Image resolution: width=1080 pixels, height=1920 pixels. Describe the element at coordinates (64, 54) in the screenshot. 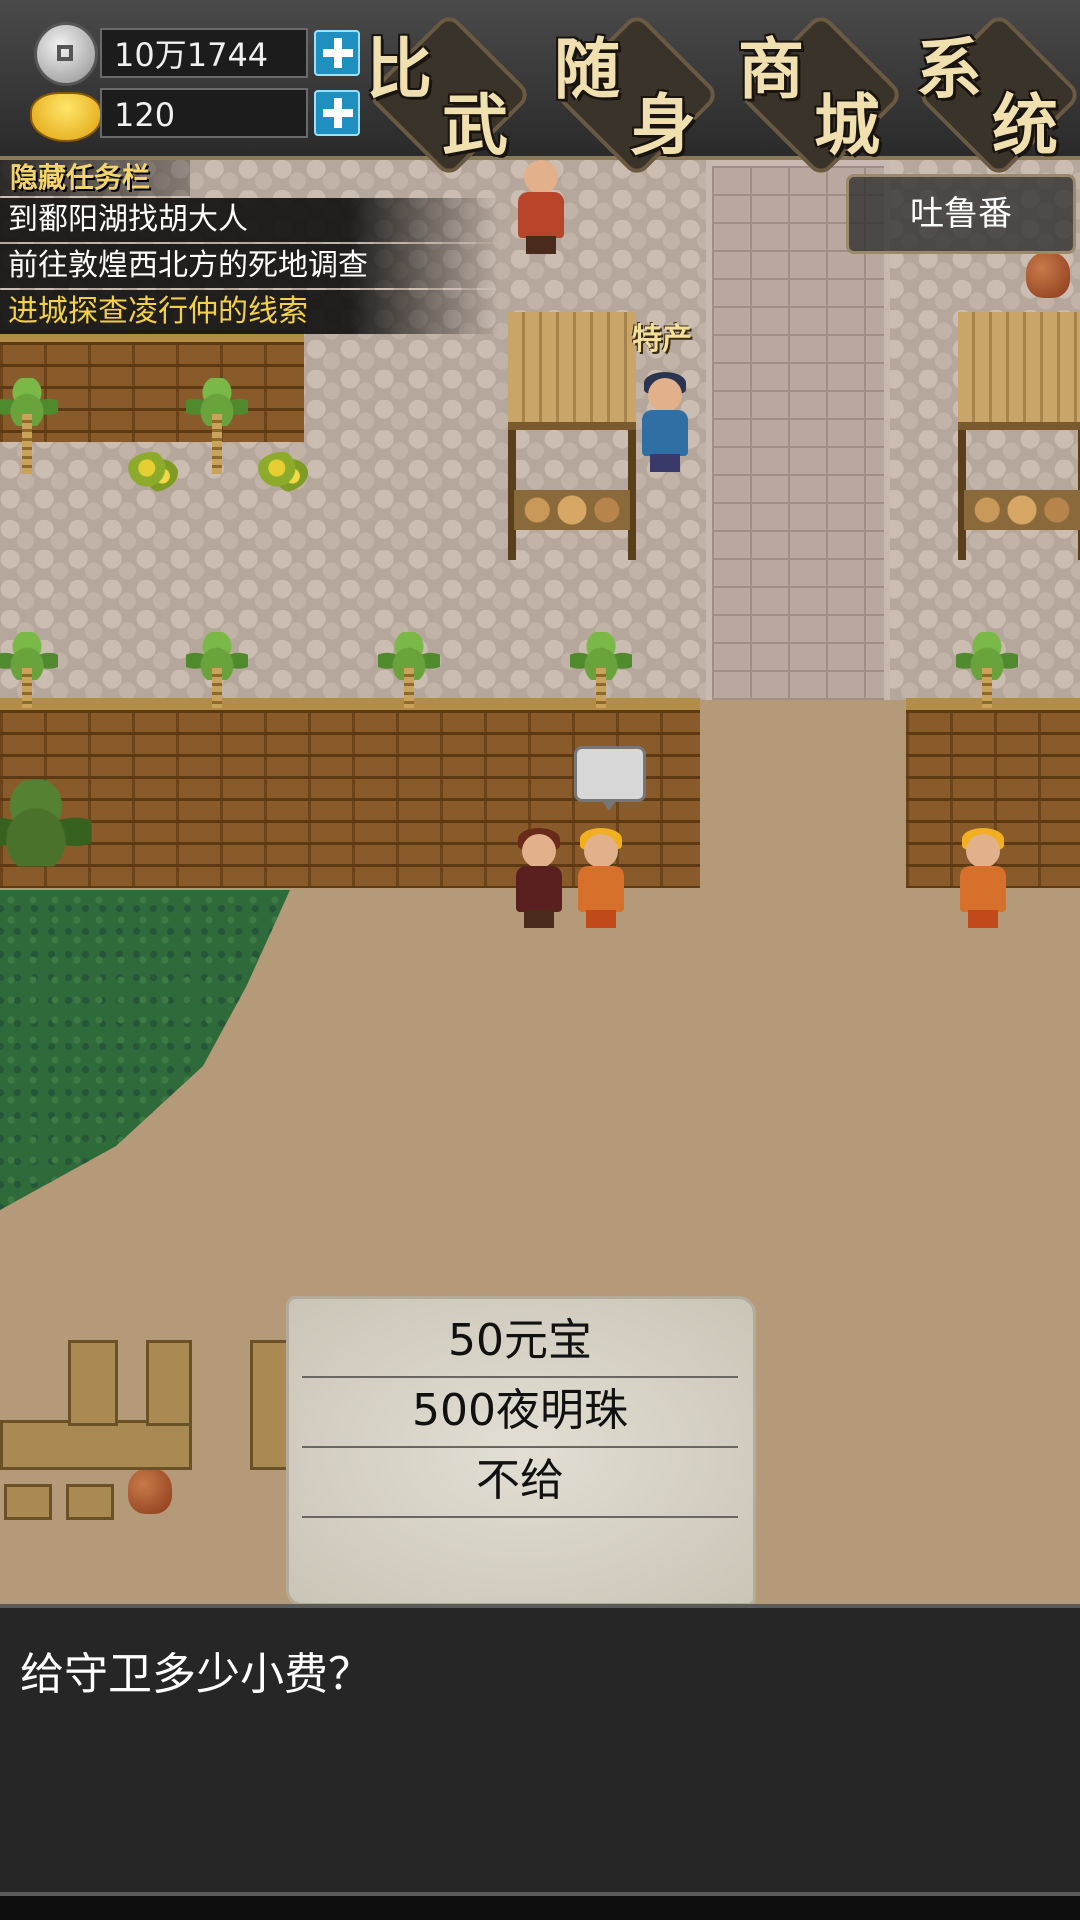

I see `silver-coin-icon` at that location.